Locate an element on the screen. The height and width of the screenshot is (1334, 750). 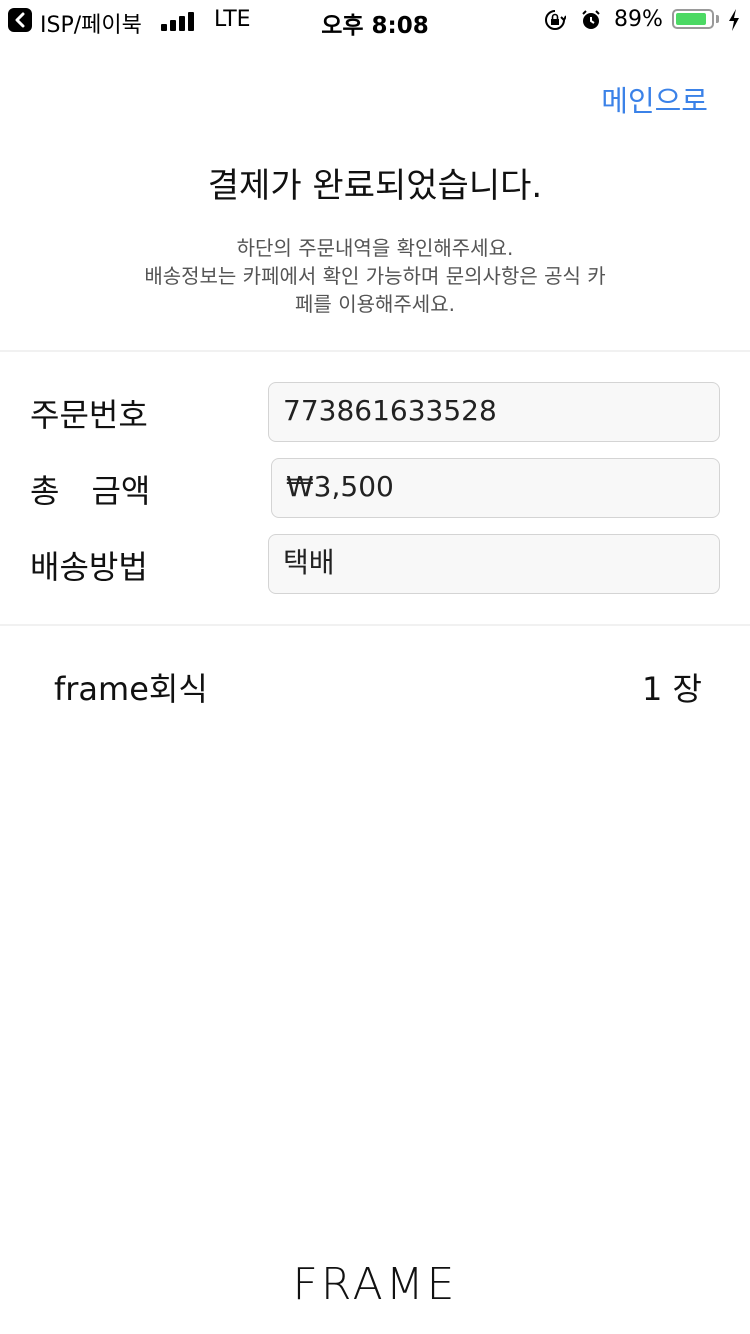
battery-icon is located at coordinates (693, 19).